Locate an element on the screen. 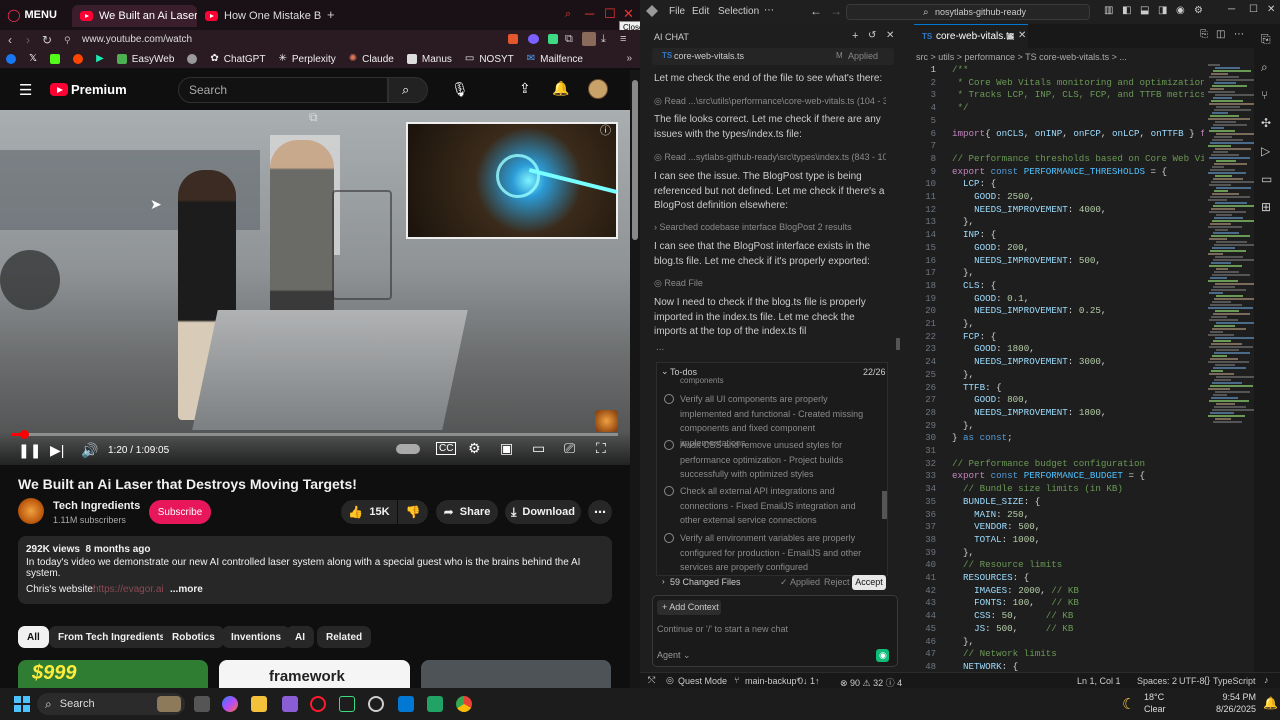 The image size is (1280, 720). accounts-icon: ◉ is located at coordinates (1180, 10).